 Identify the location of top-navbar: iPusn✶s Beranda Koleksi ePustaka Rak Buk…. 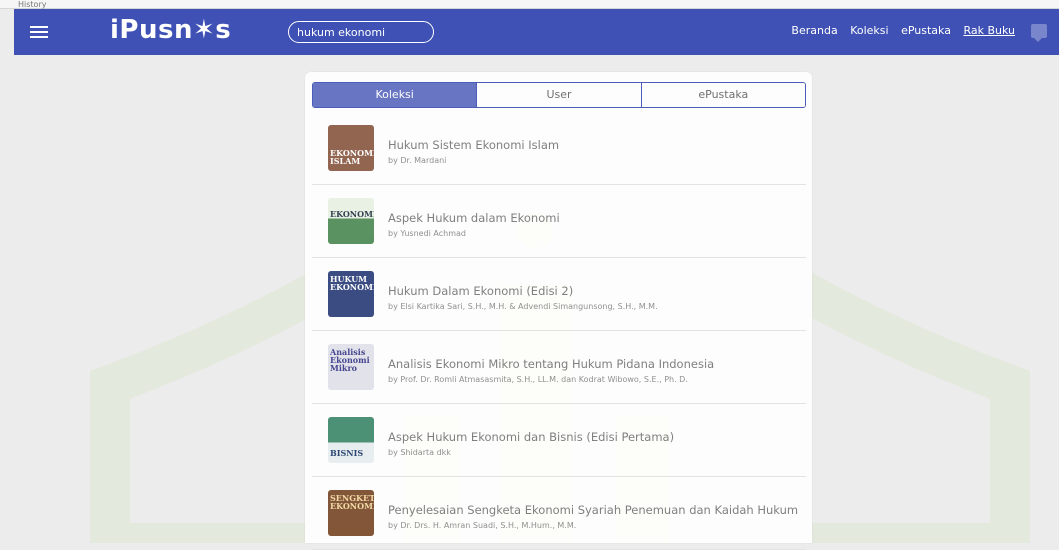
(536, 32).